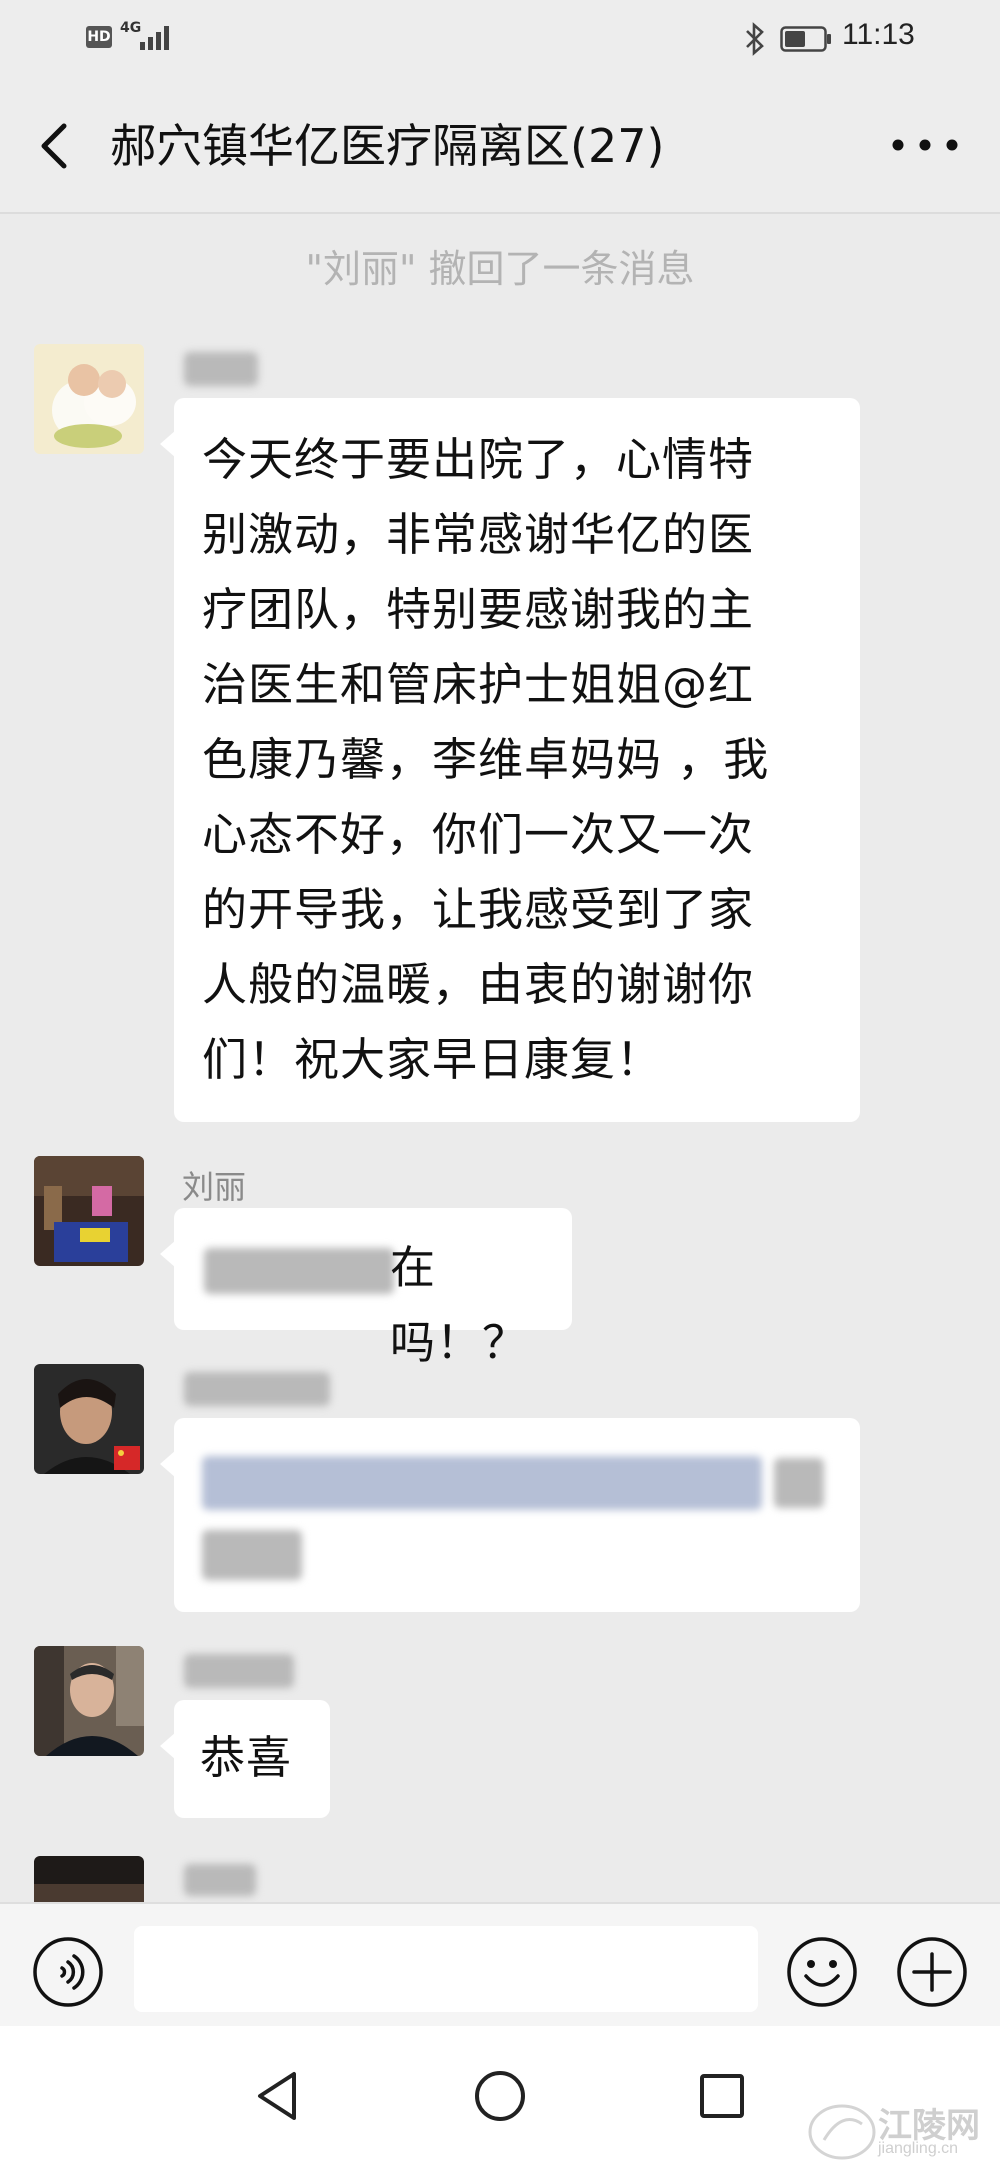 Image resolution: width=1000 pixels, height=2166 pixels. I want to click on message-line: 人般的温暖，由衷的谢谢你, so click(478, 984).